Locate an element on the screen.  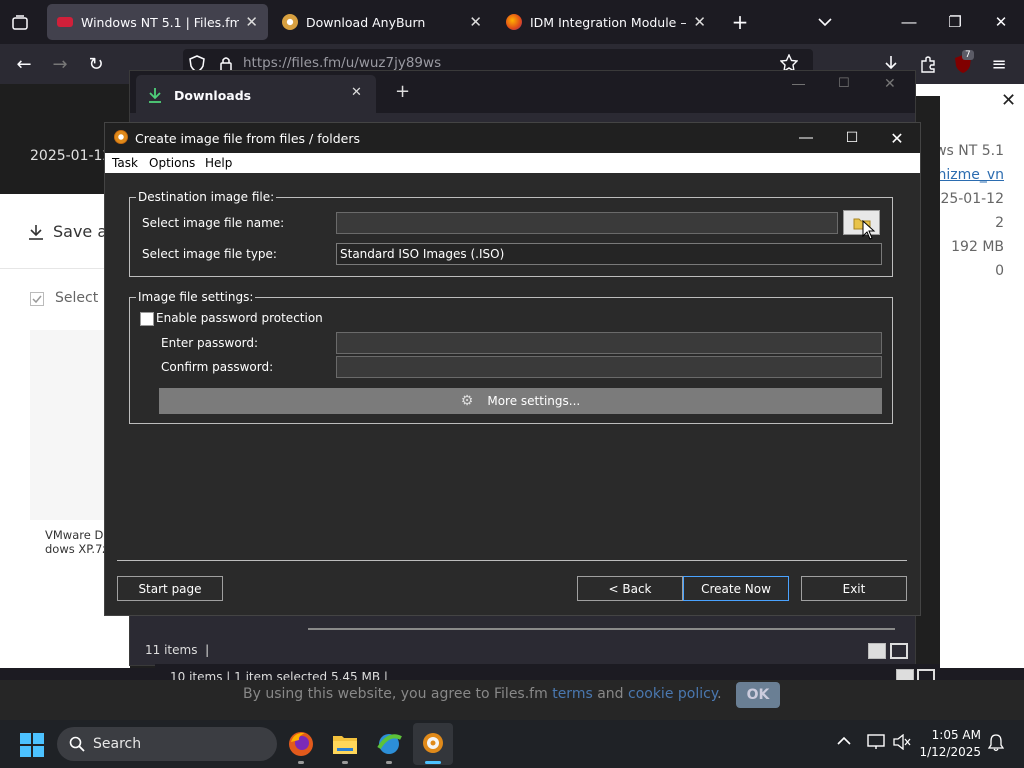
new-tab-icon: + is located at coordinates (740, 22).